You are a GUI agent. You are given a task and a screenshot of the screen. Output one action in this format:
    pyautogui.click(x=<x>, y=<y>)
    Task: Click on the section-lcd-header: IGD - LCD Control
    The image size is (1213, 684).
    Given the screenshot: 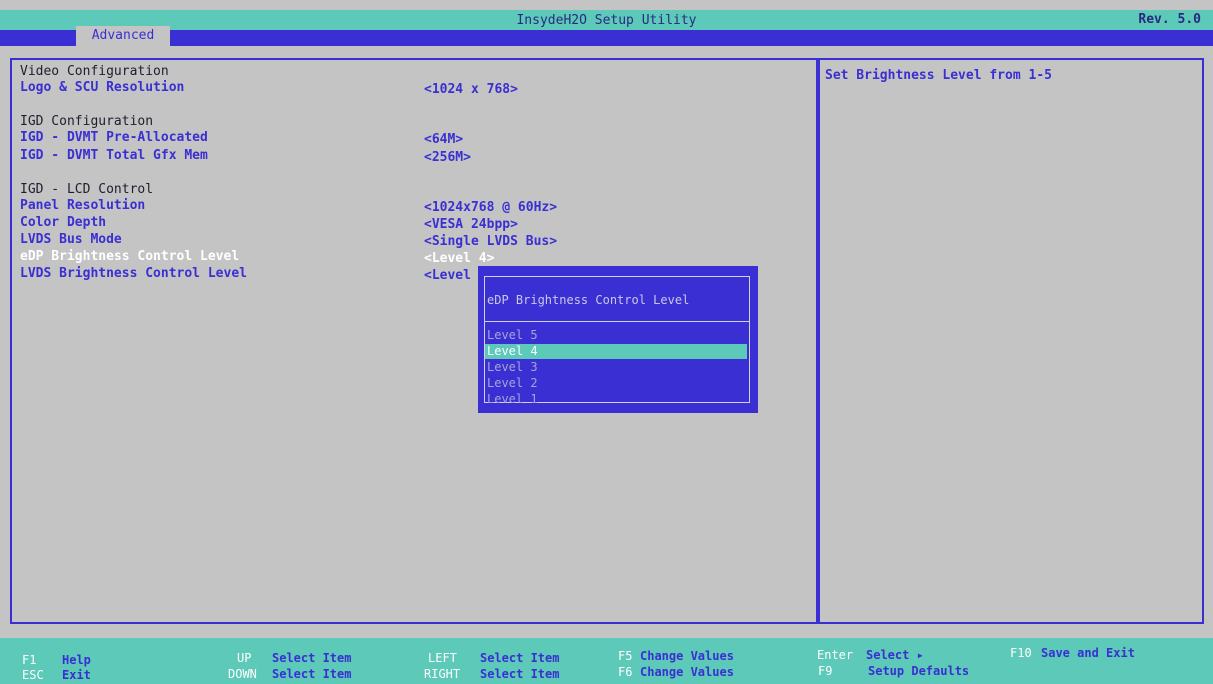 What is the action you would take?
    pyautogui.click(x=87, y=189)
    